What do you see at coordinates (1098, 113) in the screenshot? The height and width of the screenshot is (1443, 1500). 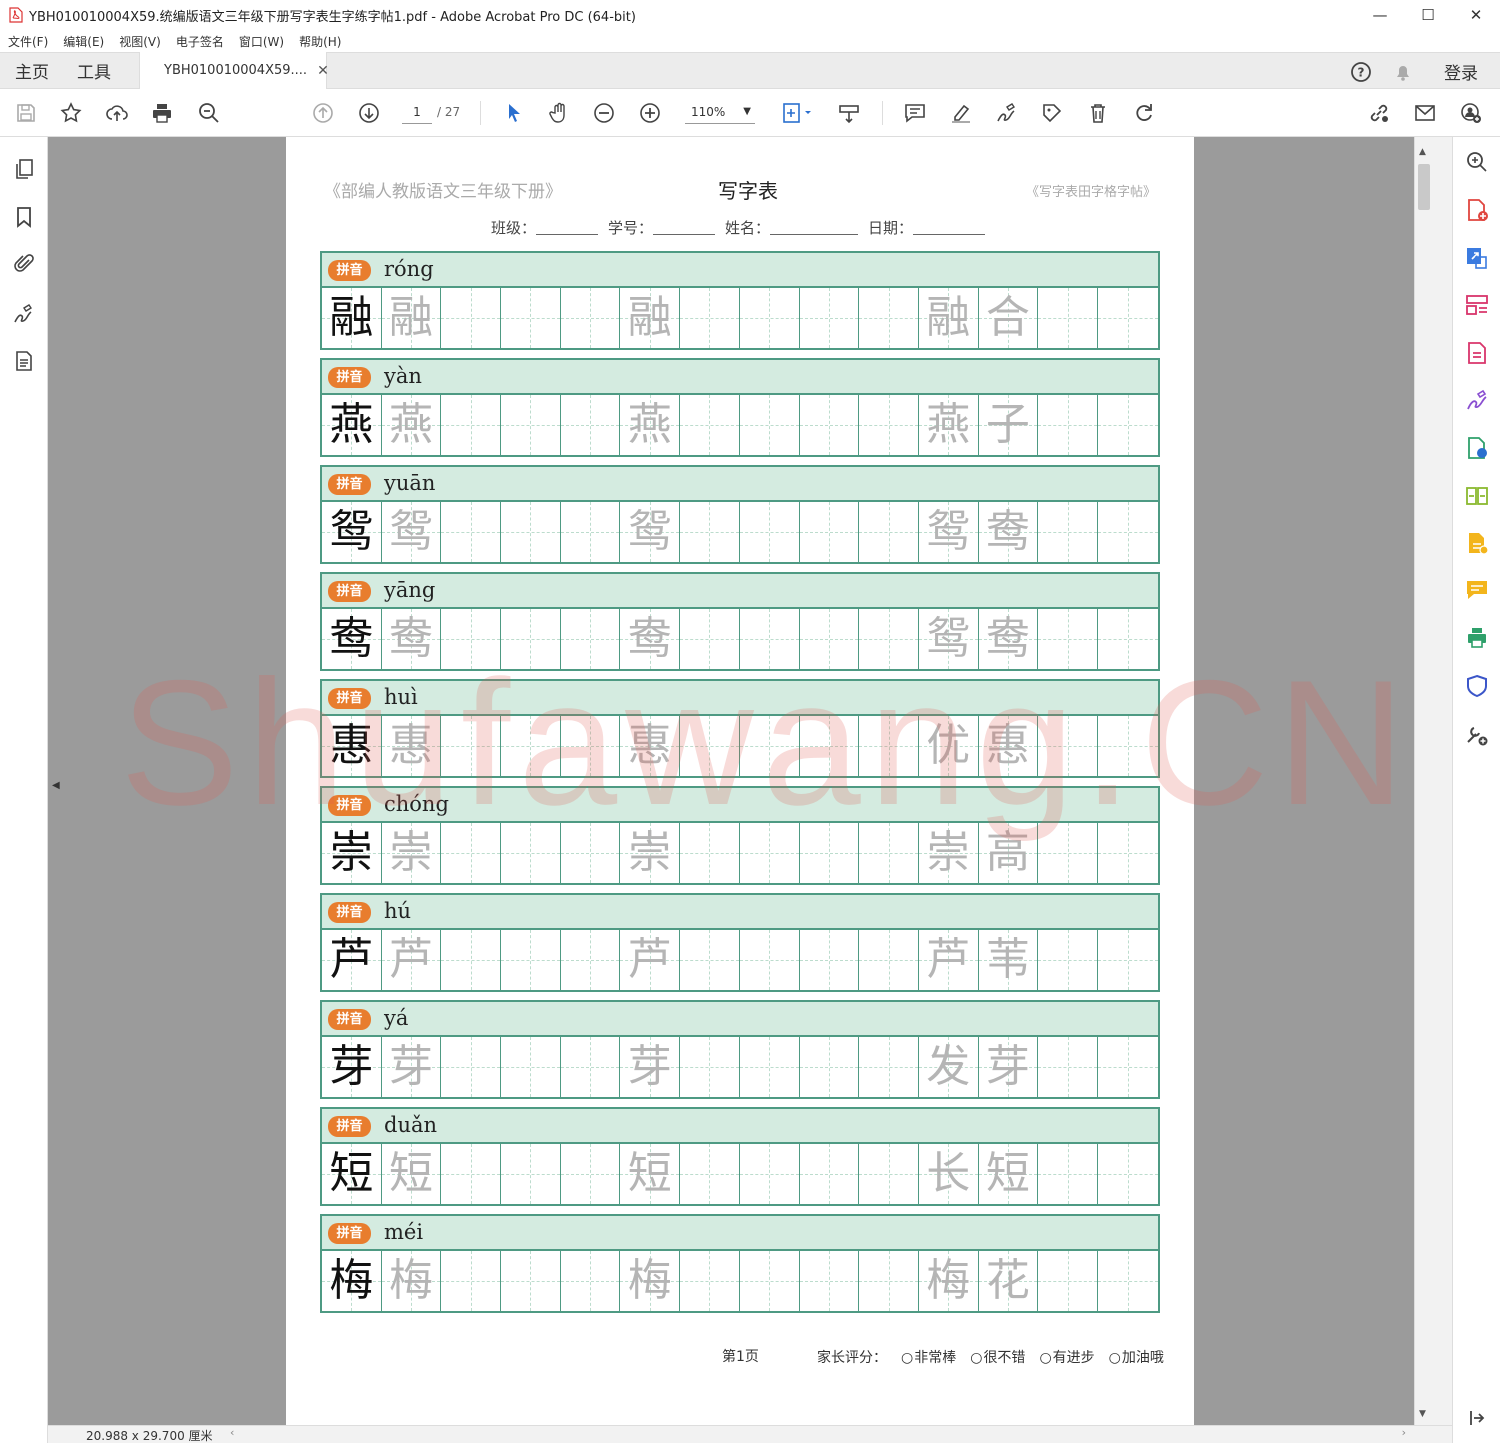 I see `delete-trash-icon` at bounding box center [1098, 113].